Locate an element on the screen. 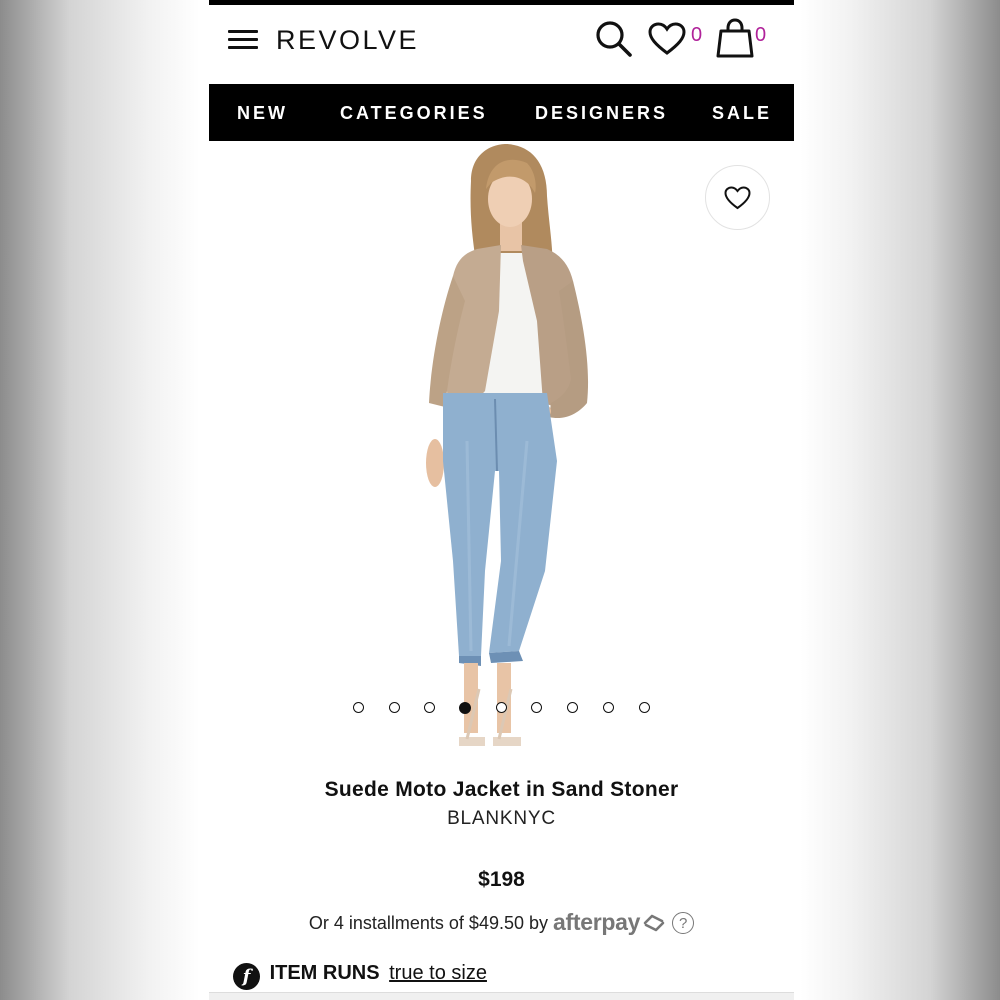 This screenshot has height=1000, width=1000. add-to-wishlist-button is located at coordinates (737, 197).